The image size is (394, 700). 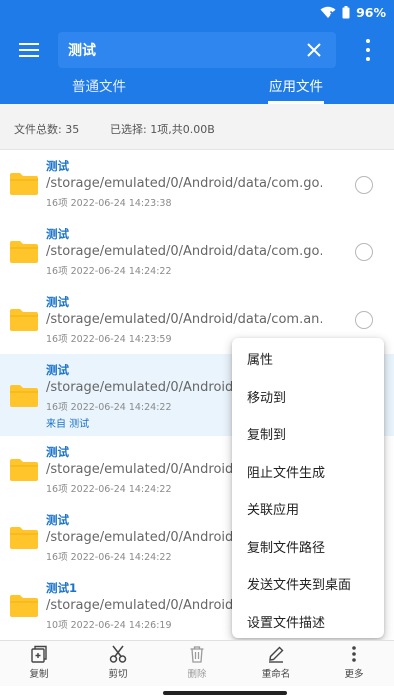 What do you see at coordinates (118, 664) in the screenshot?
I see `cut-button: 剪切` at bounding box center [118, 664].